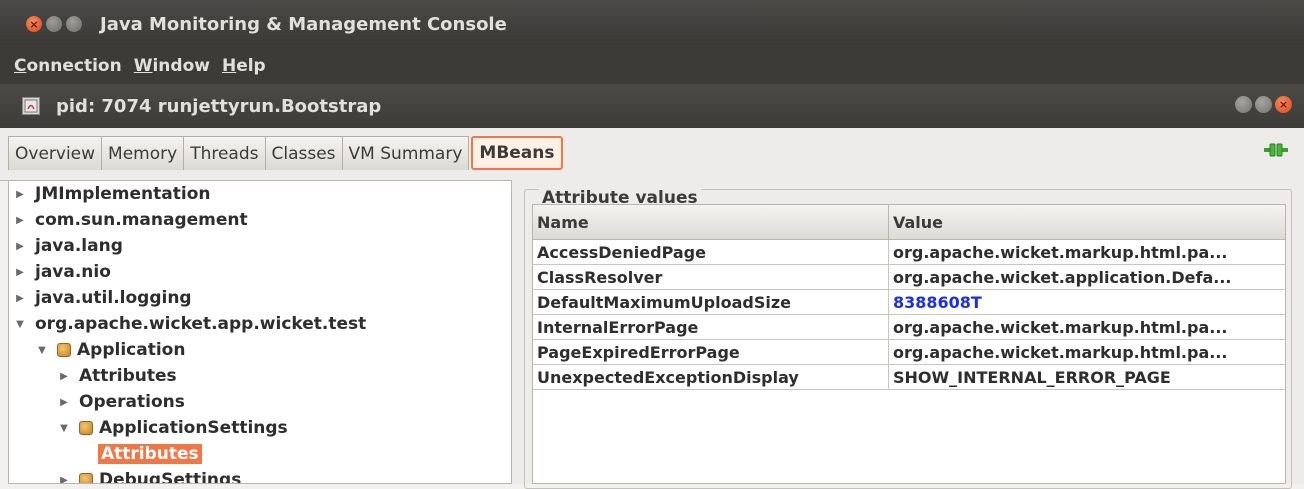  Describe the element at coordinates (711, 302) in the screenshot. I see `attribute-name-cell: DefaultMaximumUploadSize` at that location.